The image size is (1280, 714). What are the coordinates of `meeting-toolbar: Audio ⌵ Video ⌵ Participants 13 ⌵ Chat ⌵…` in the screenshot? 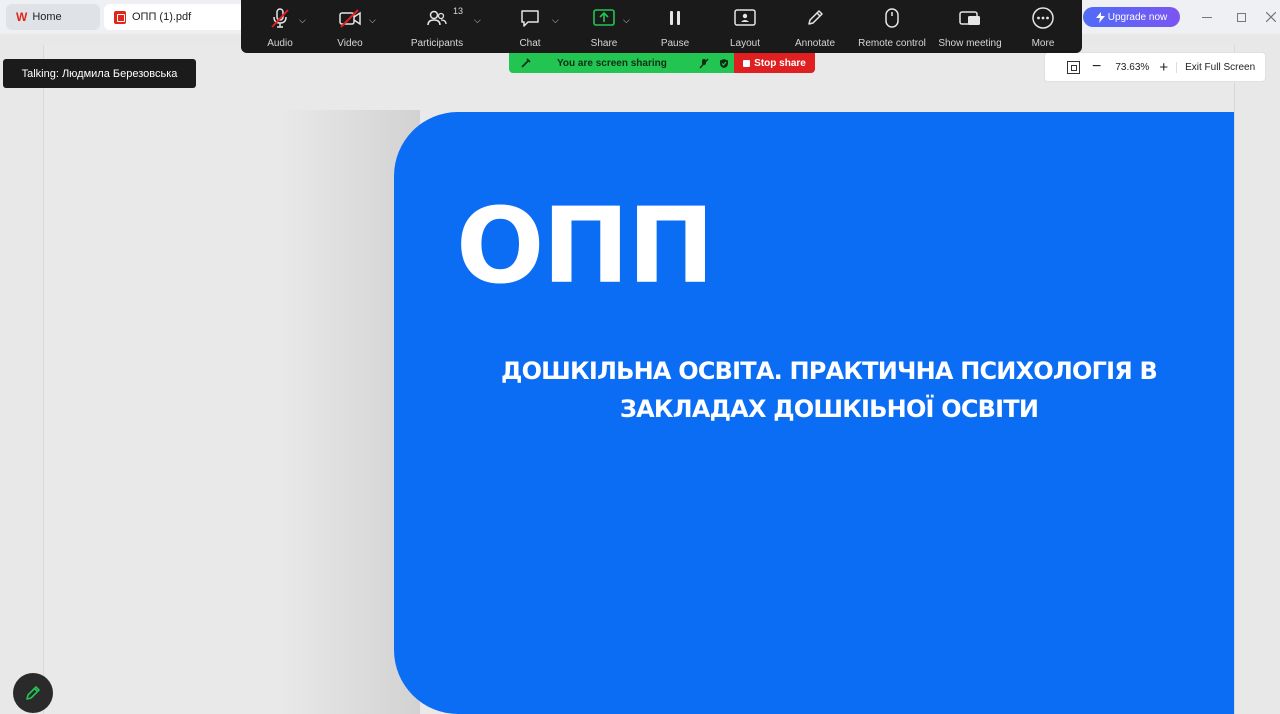 It's located at (661, 26).